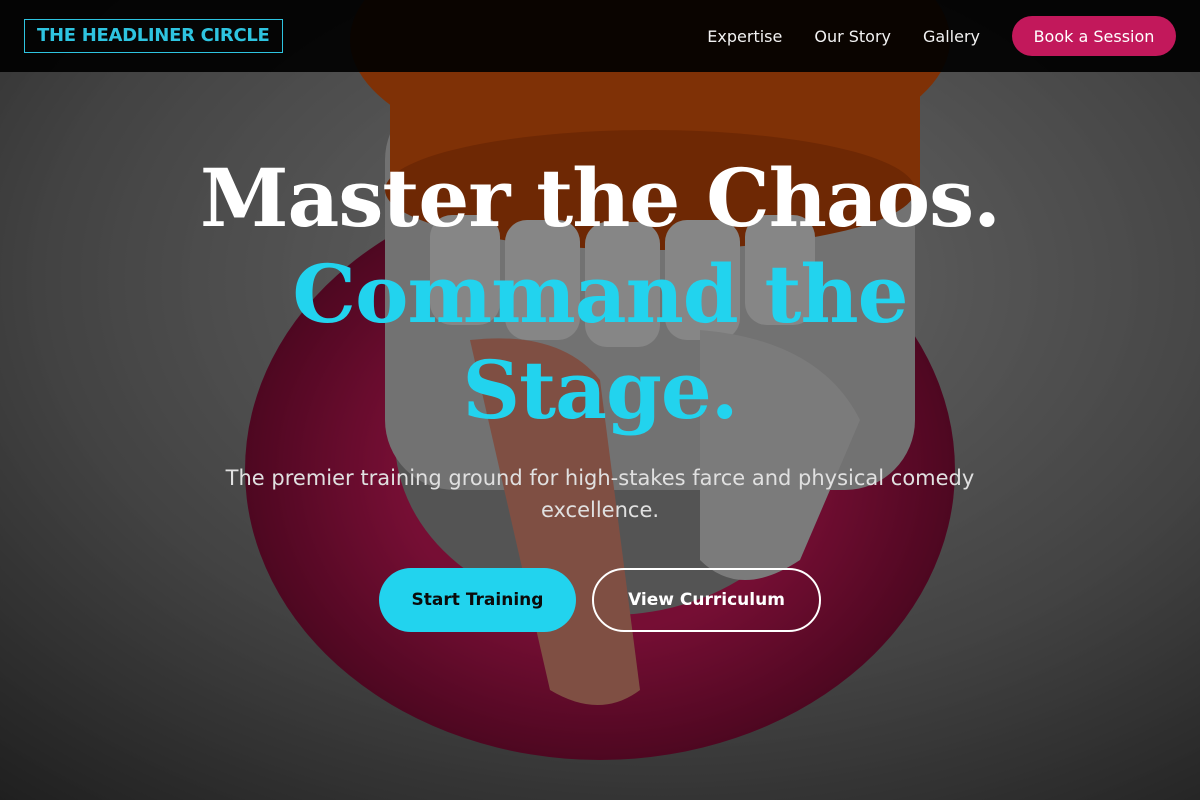 The image size is (1200, 800). I want to click on hero-cta-row: Start Training View Curriculum, so click(600, 600).